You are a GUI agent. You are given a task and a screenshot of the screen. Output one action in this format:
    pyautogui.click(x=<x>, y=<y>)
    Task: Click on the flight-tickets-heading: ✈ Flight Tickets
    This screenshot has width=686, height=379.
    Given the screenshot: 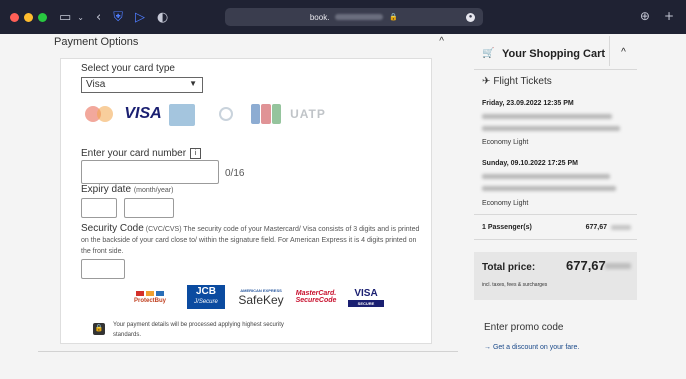 What is the action you would take?
    pyautogui.click(x=517, y=81)
    